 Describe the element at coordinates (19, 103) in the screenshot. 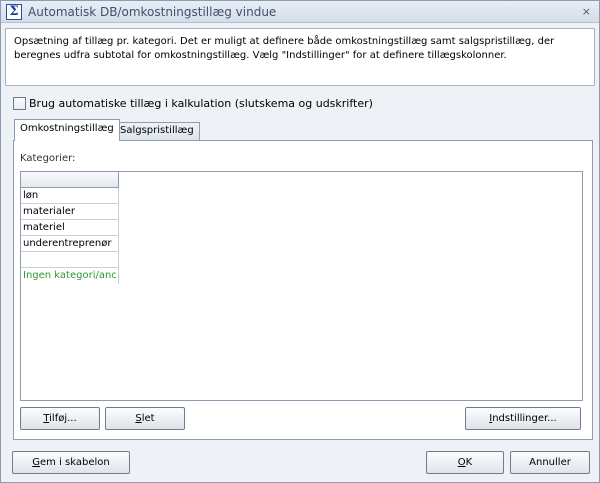

I see `auto-addon-checkbox` at that location.